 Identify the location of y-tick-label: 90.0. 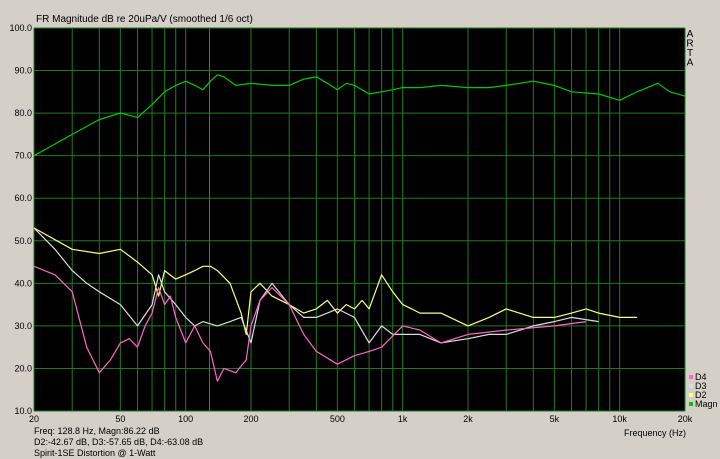
(23, 71).